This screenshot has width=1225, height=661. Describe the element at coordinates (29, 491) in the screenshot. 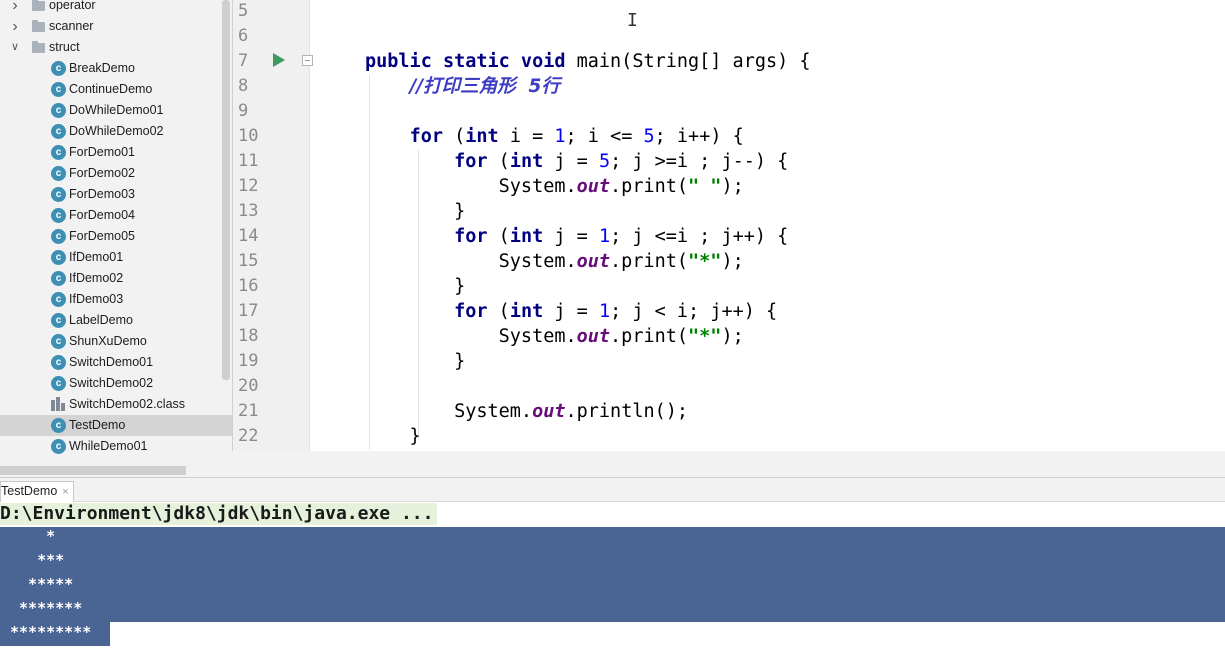

I see `run-tab-label: TestDemo` at that location.